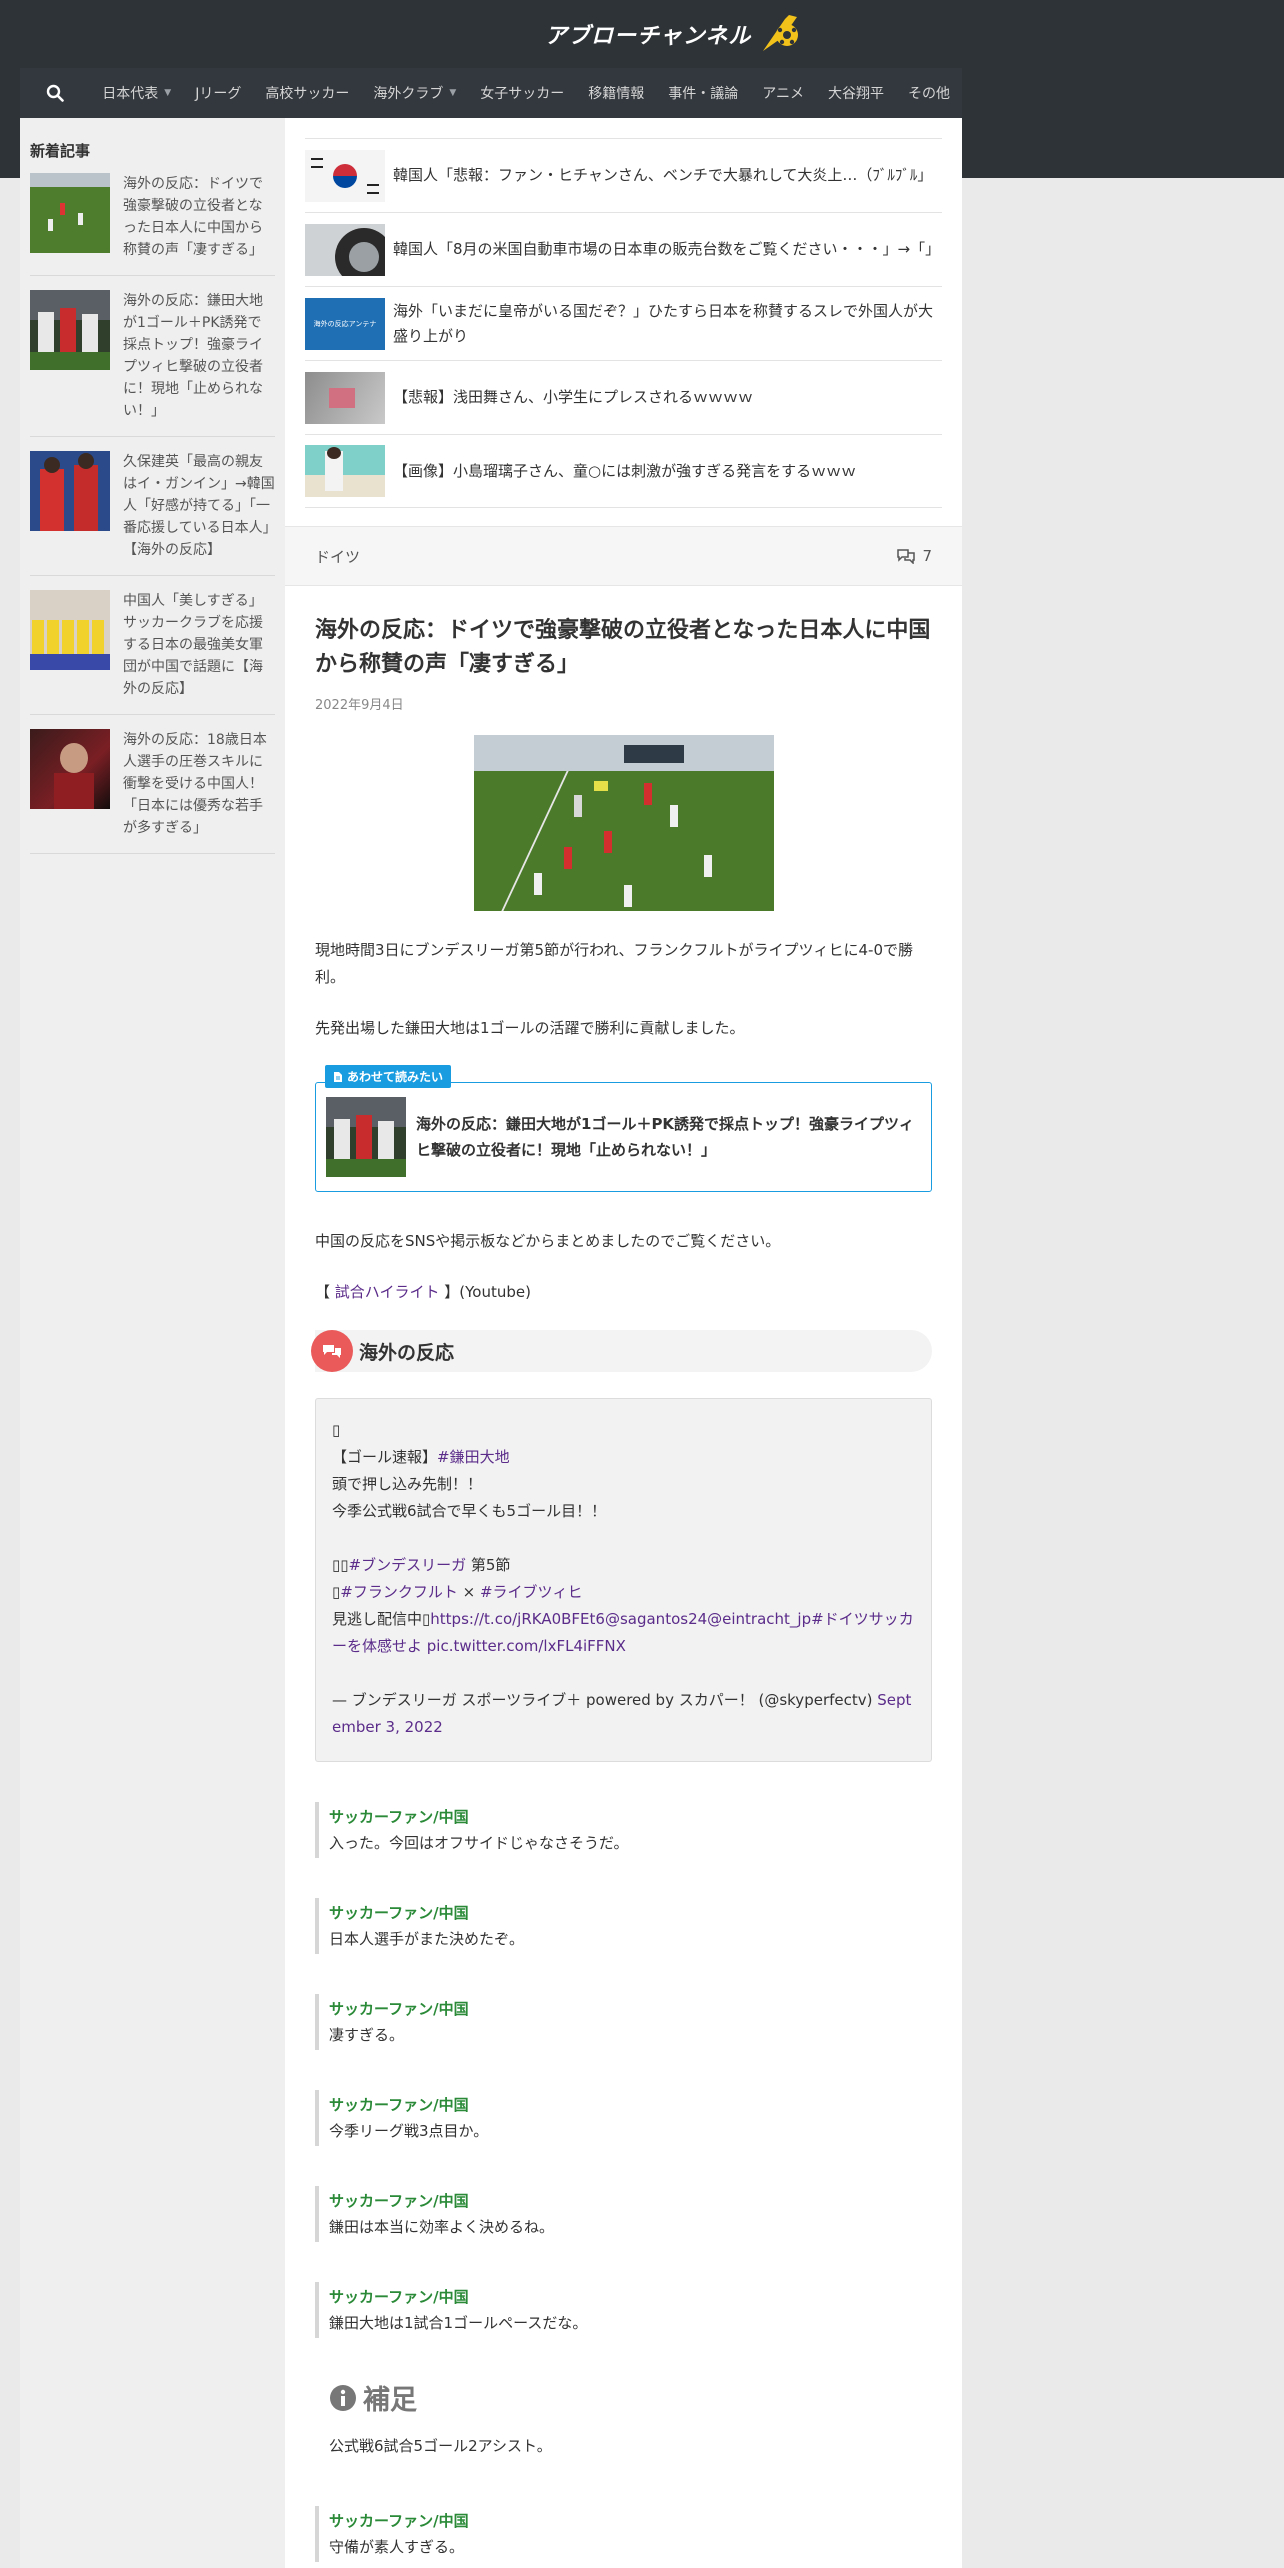  Describe the element at coordinates (337, 556) in the screenshot. I see `category-link: ドイツ` at that location.